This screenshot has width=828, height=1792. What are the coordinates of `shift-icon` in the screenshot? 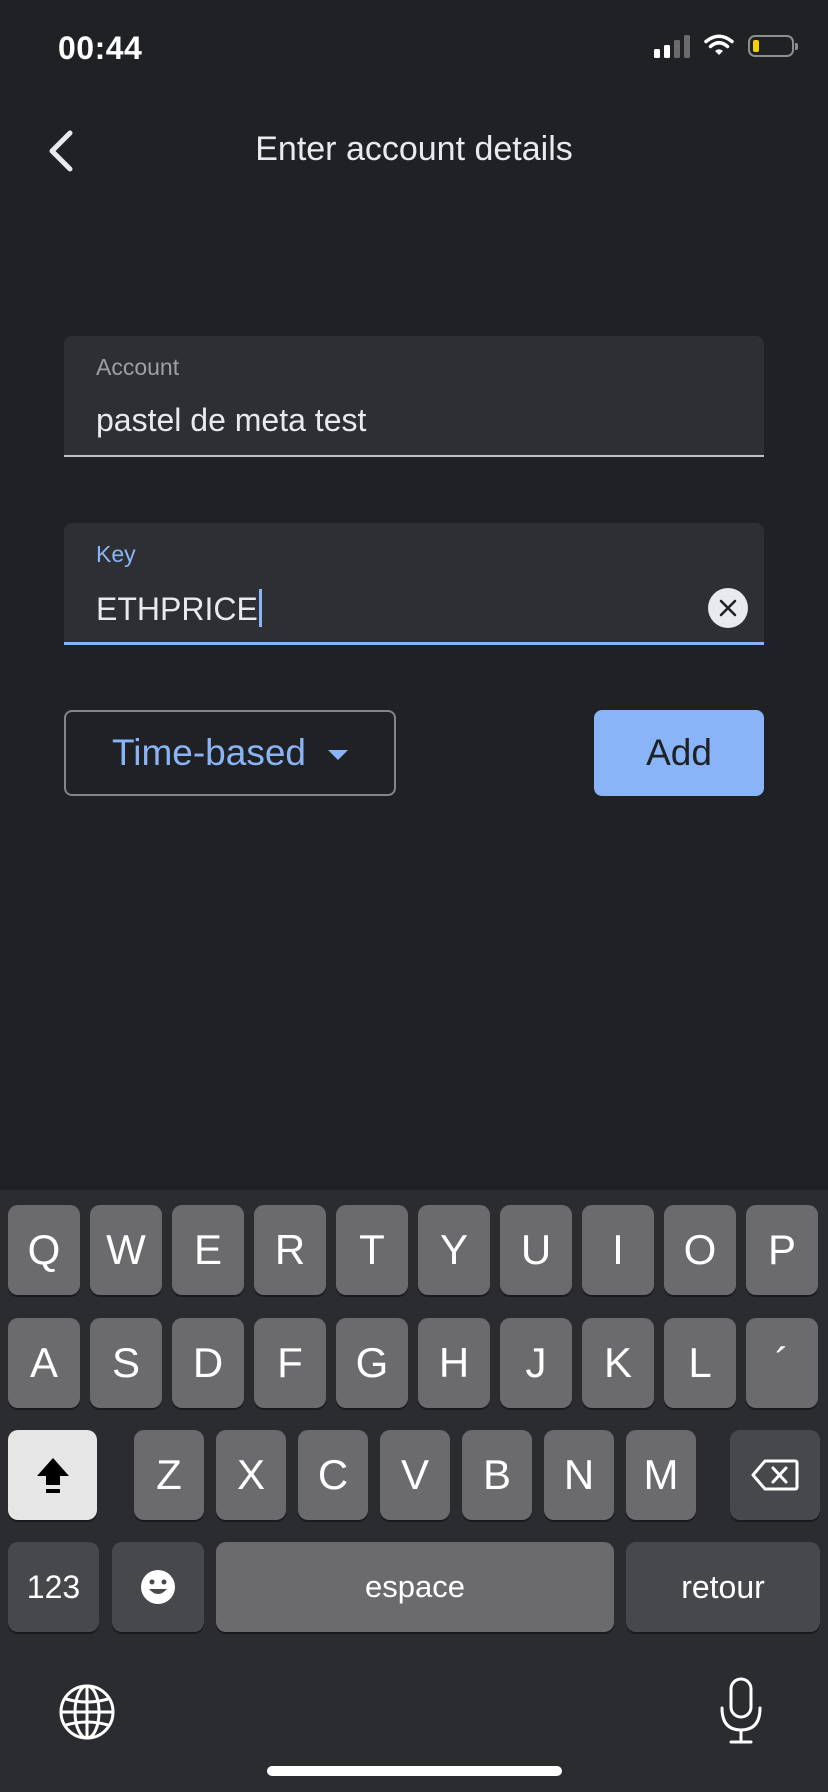 It's located at (52, 1475).